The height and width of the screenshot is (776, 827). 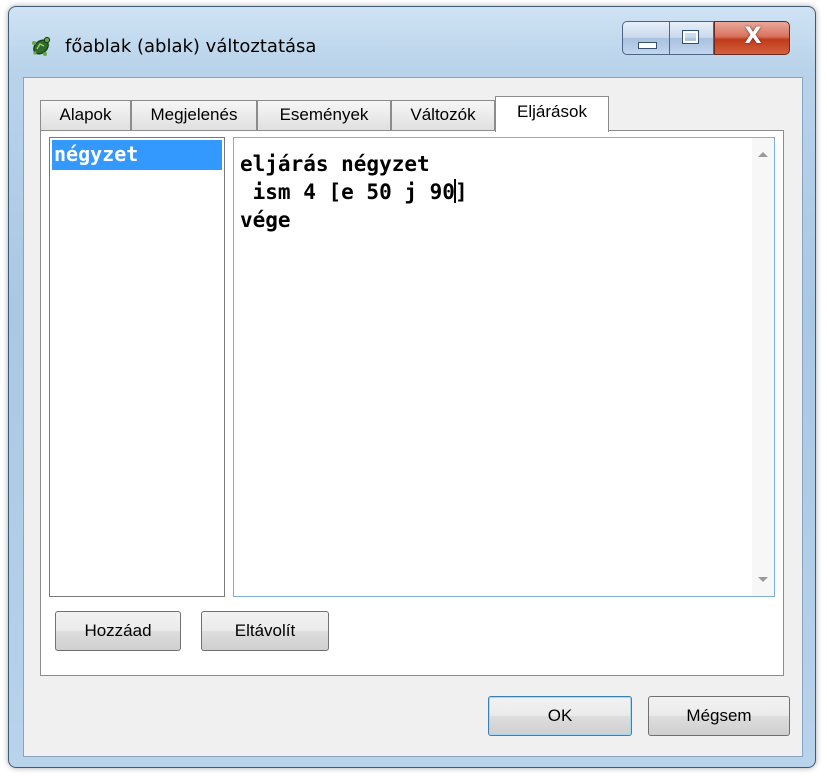 What do you see at coordinates (412, 42) in the screenshot?
I see `title-bar: főablak (ablak) változtatása X` at bounding box center [412, 42].